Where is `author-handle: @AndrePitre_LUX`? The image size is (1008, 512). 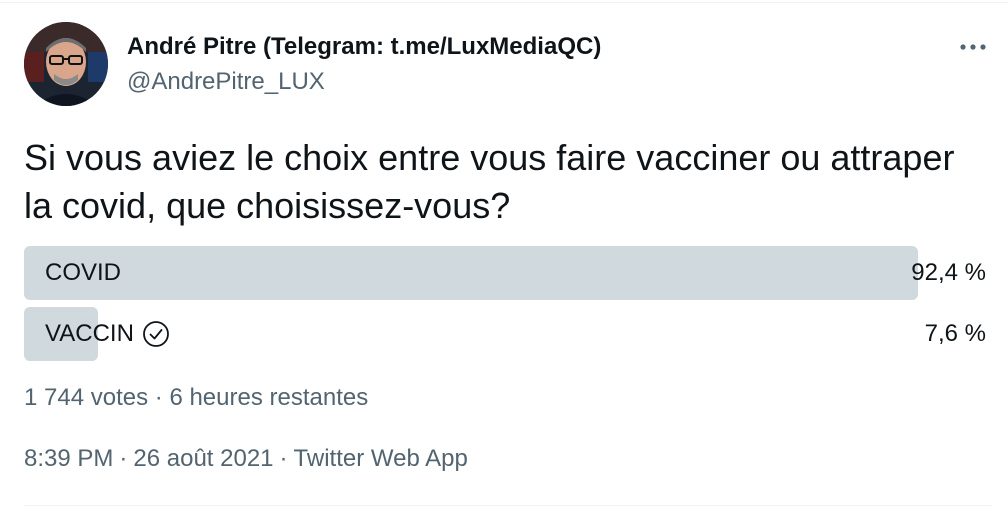 author-handle: @AndrePitre_LUX is located at coordinates (226, 82).